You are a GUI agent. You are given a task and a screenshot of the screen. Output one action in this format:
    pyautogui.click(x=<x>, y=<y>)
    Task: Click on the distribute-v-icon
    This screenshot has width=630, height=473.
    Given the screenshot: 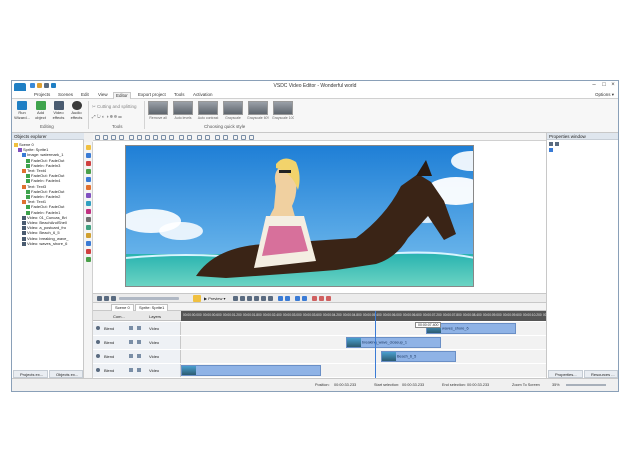 What is the action you would take?
    pyautogui.click(x=225, y=137)
    